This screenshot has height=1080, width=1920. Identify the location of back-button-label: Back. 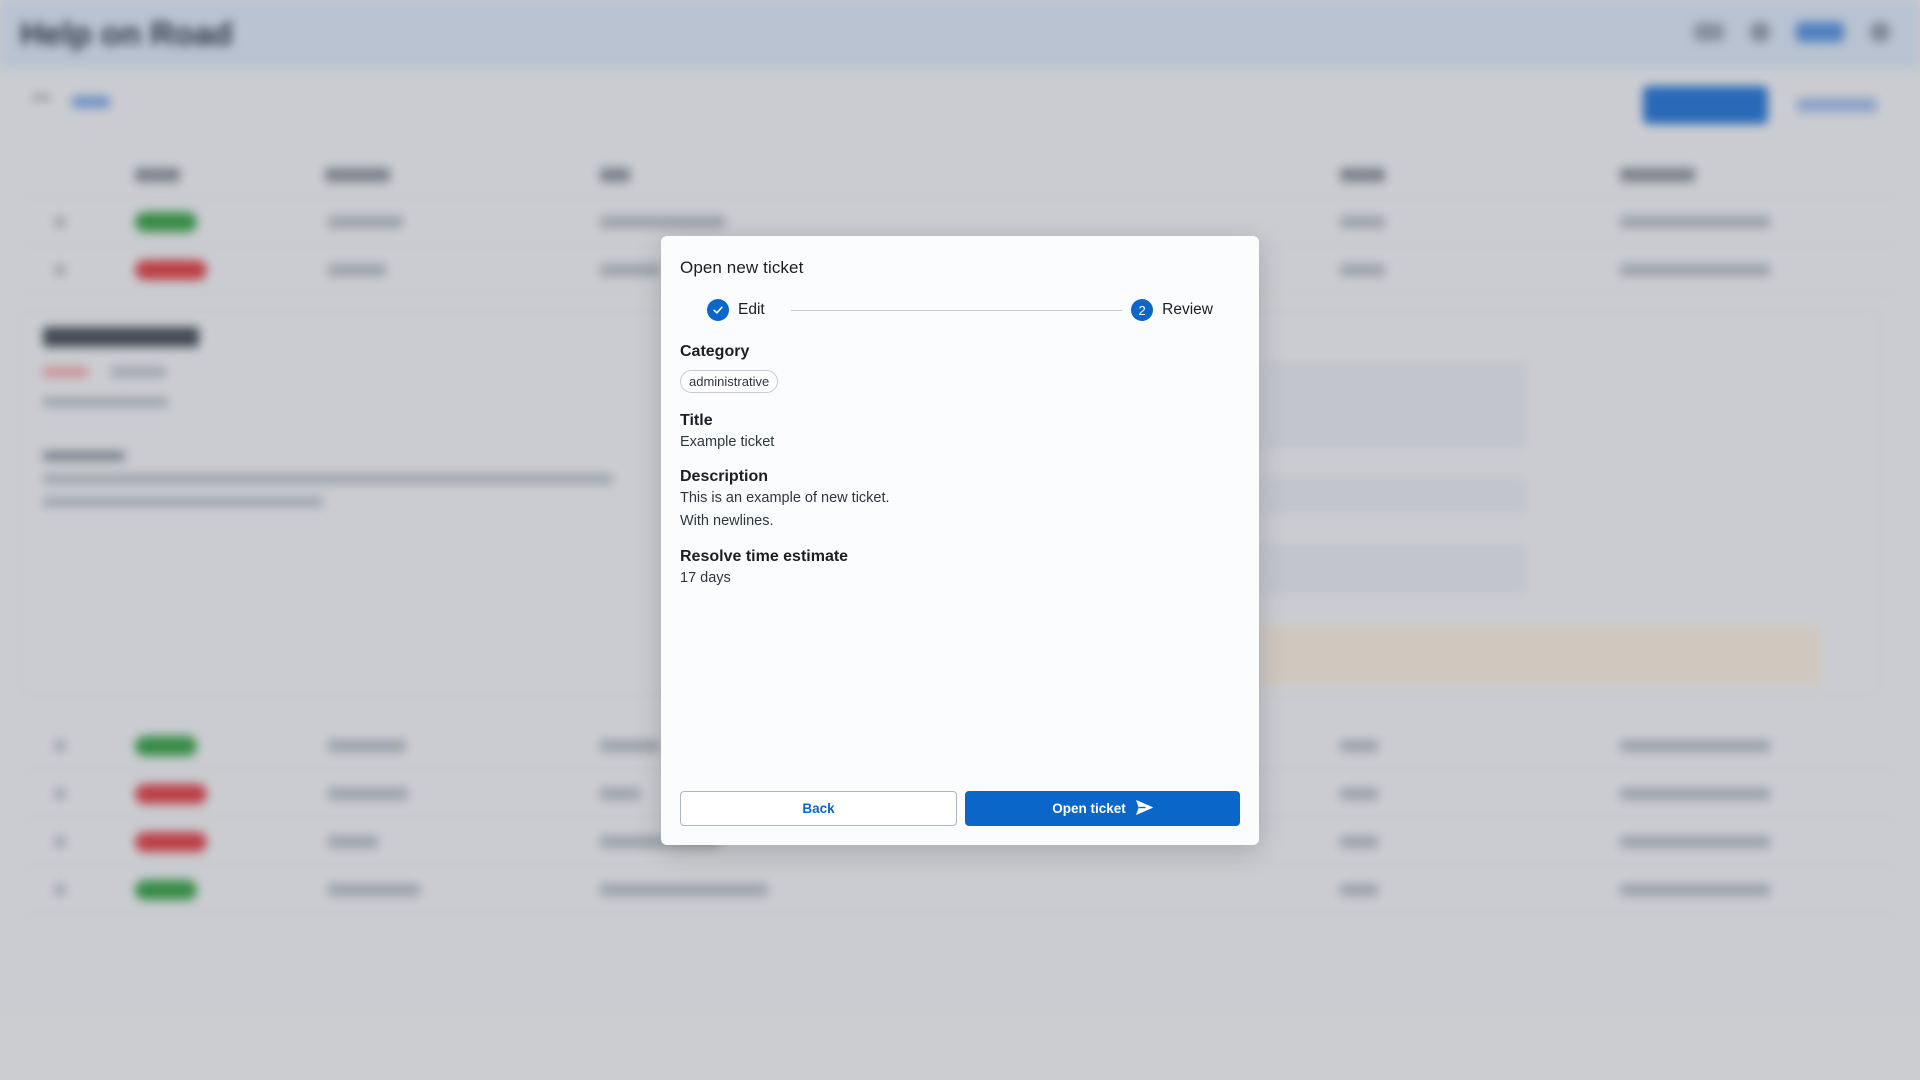
(818, 808).